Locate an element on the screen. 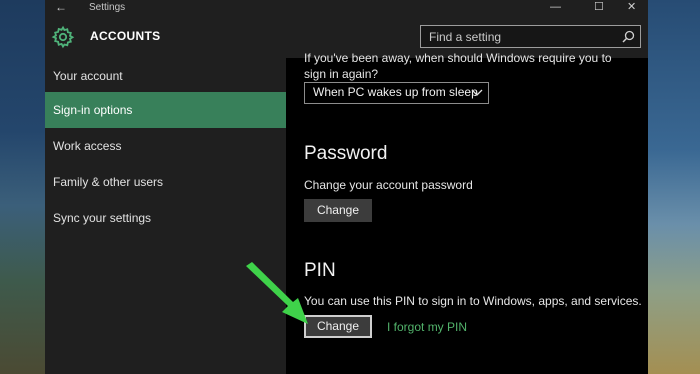  sidebar-item-family-other-users: Family & other users is located at coordinates (165, 182).